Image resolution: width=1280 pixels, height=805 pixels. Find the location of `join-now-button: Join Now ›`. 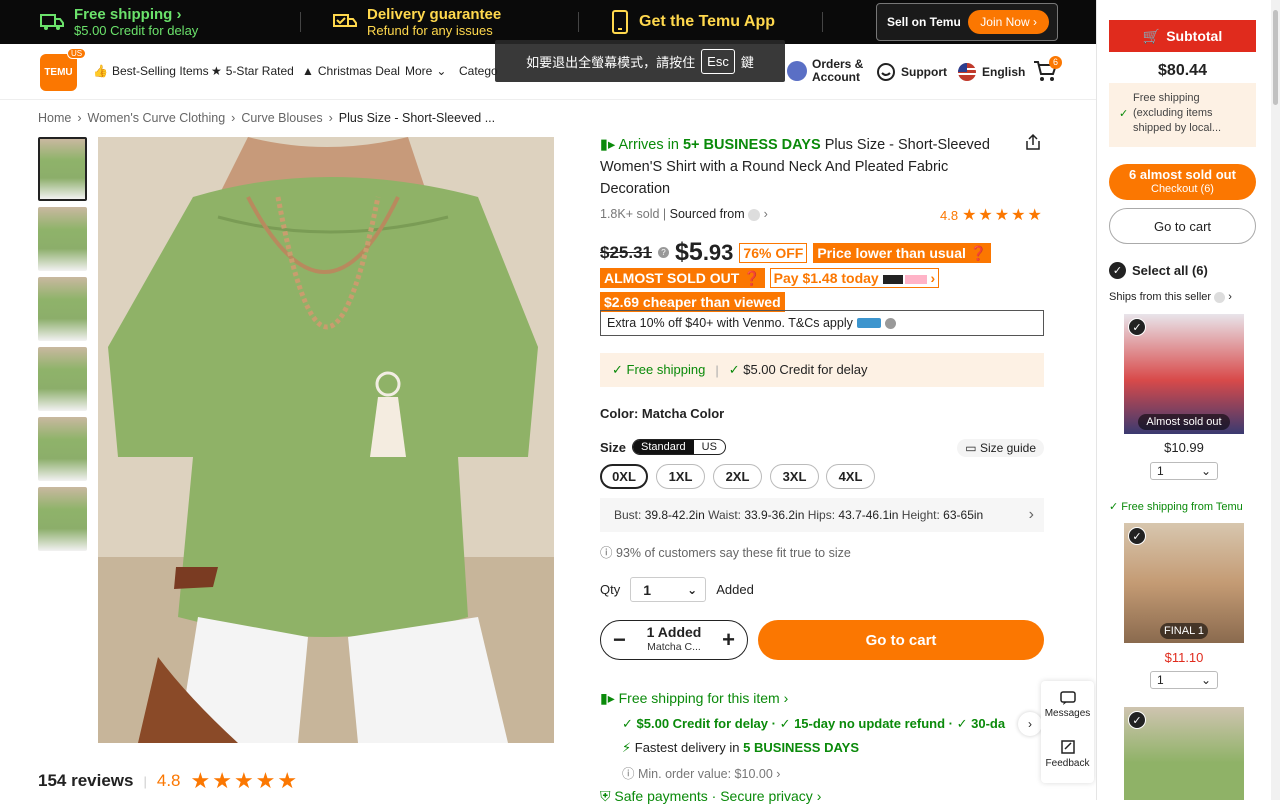

join-now-button: Join Now › is located at coordinates (1008, 22).